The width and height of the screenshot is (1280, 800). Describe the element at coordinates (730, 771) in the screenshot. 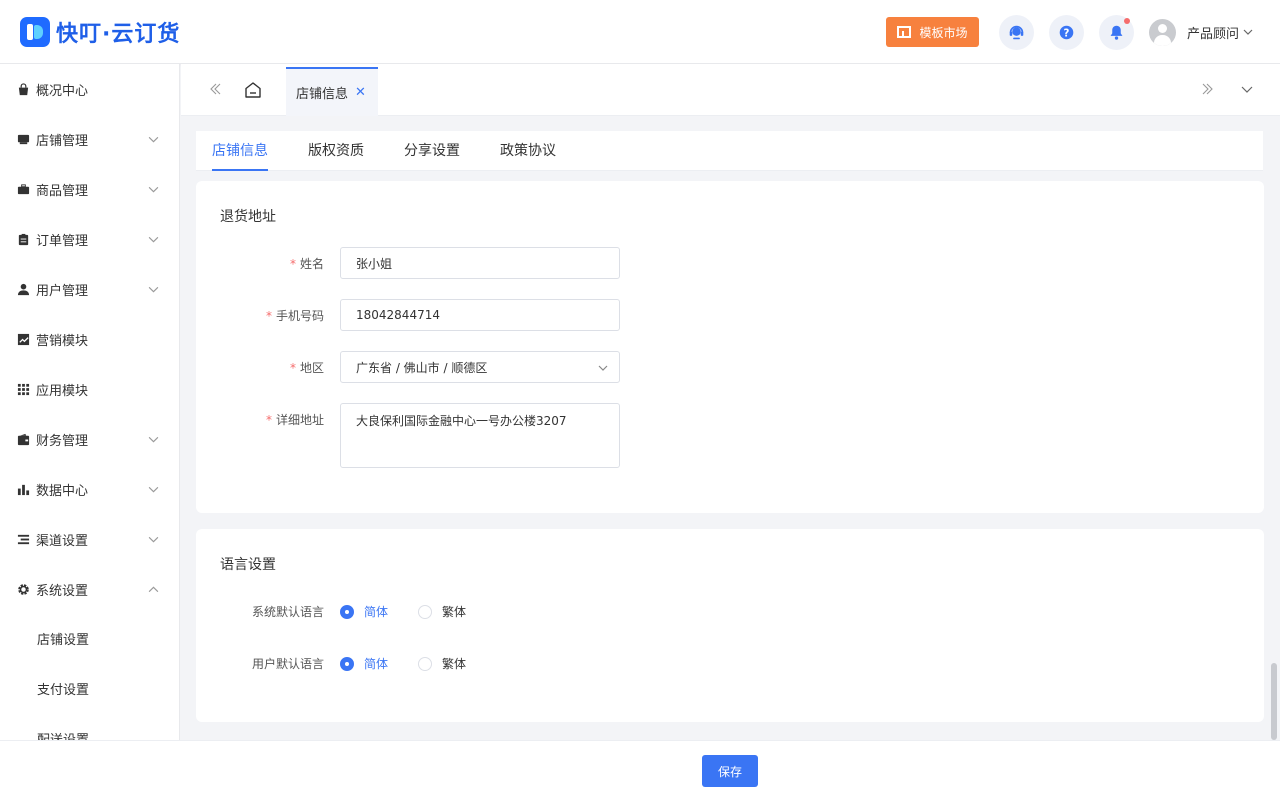

I see `save-button: 保存` at that location.